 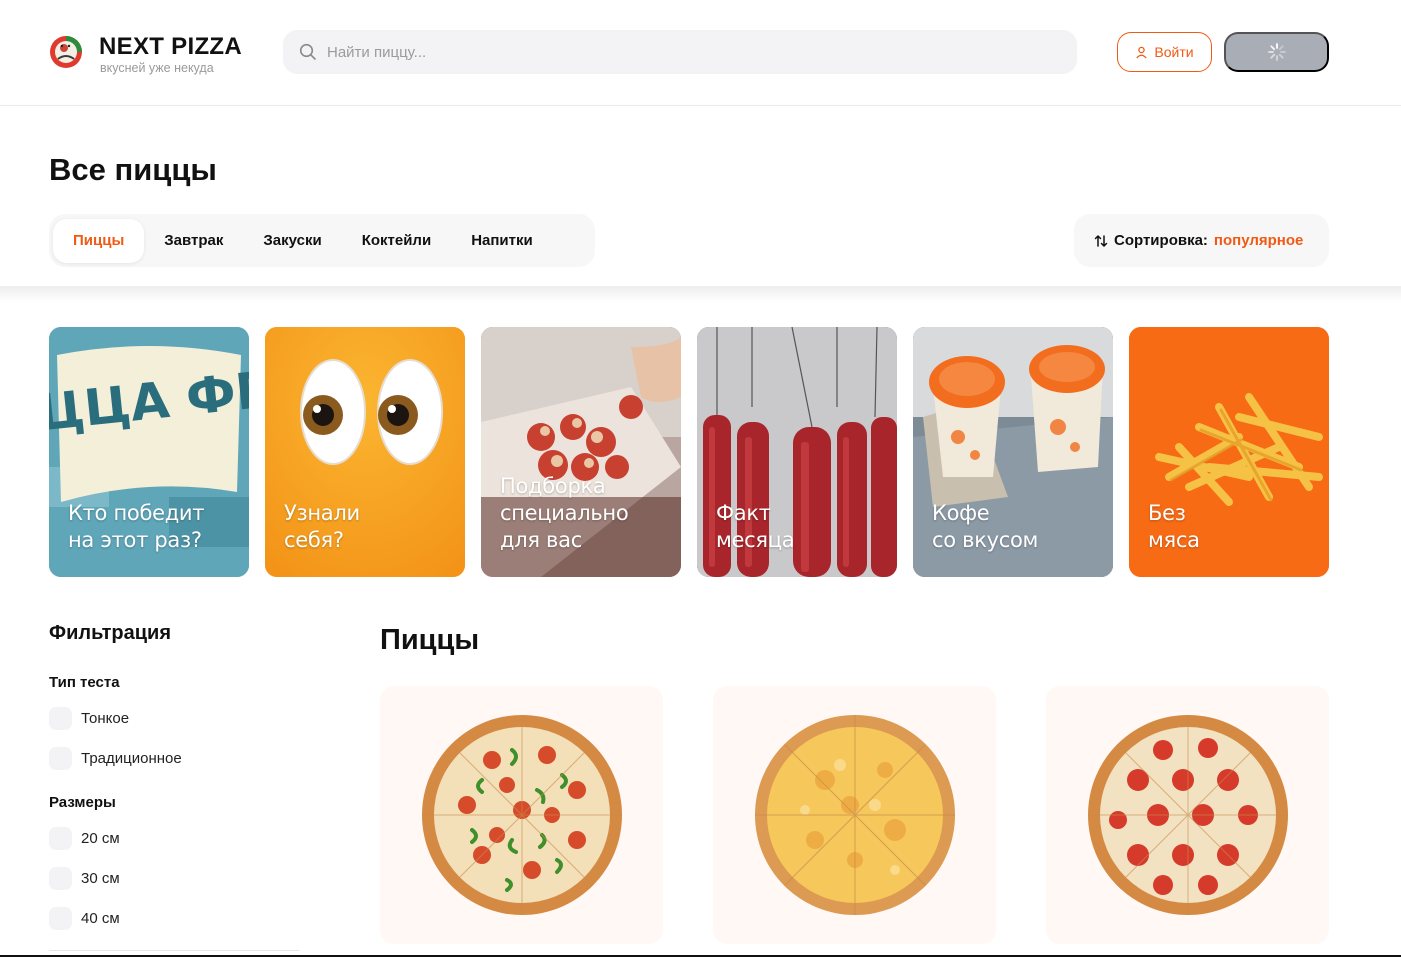 What do you see at coordinates (110, 633) in the screenshot?
I see `filters-title: Фильтрация` at bounding box center [110, 633].